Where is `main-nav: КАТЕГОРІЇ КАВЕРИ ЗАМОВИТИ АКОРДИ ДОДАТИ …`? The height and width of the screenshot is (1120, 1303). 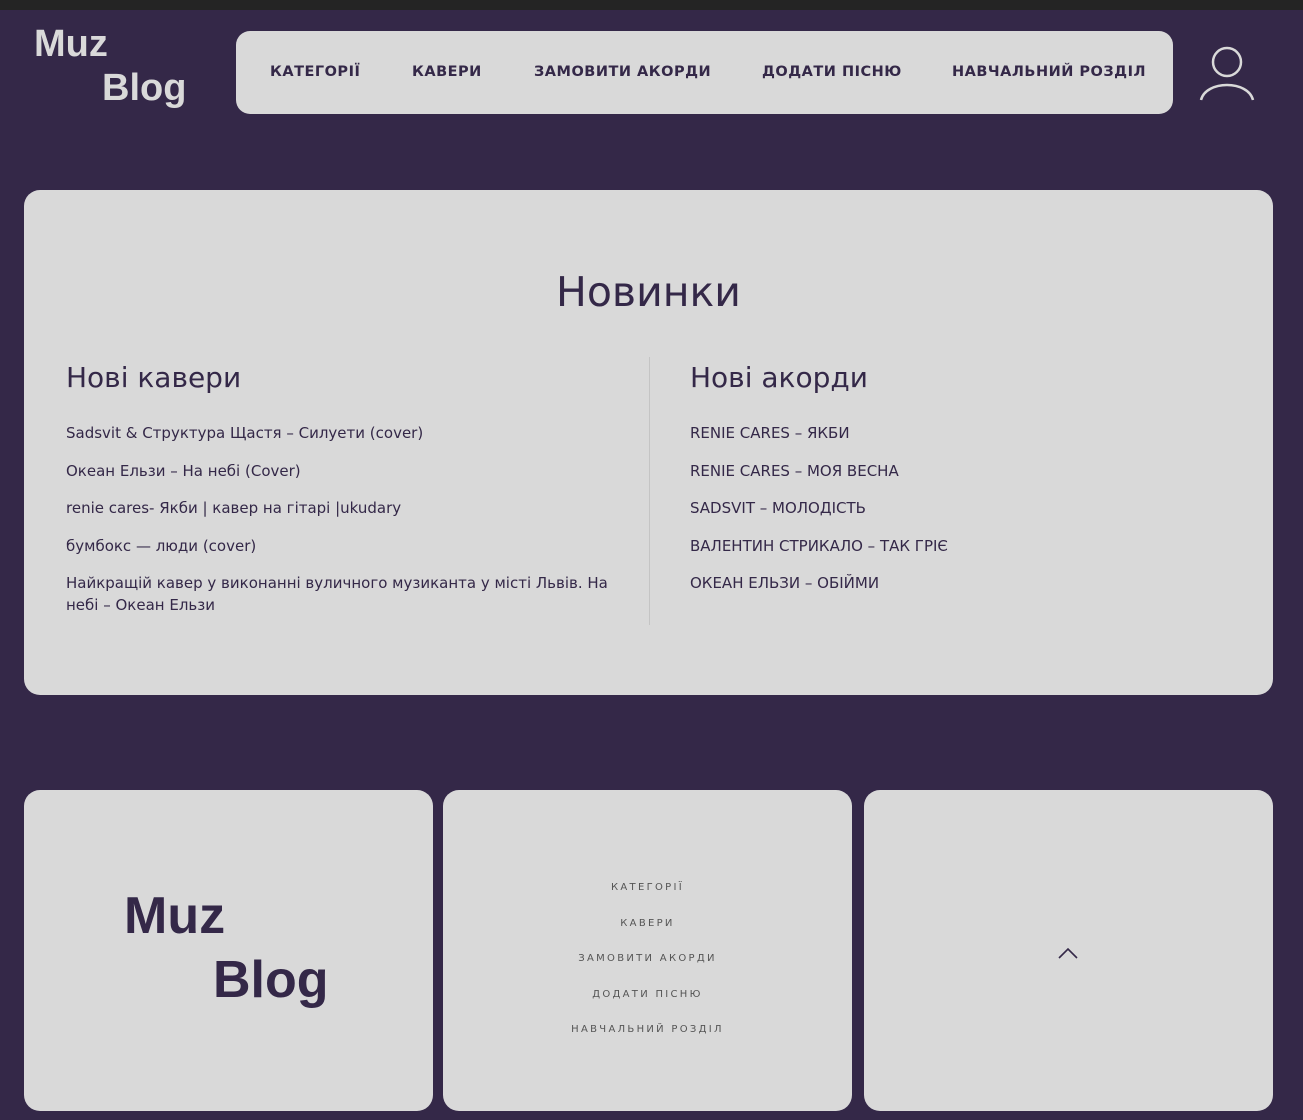 main-nav: КАТЕГОРІЇ КАВЕРИ ЗАМОВИТИ АКОРДИ ДОДАТИ … is located at coordinates (704, 72).